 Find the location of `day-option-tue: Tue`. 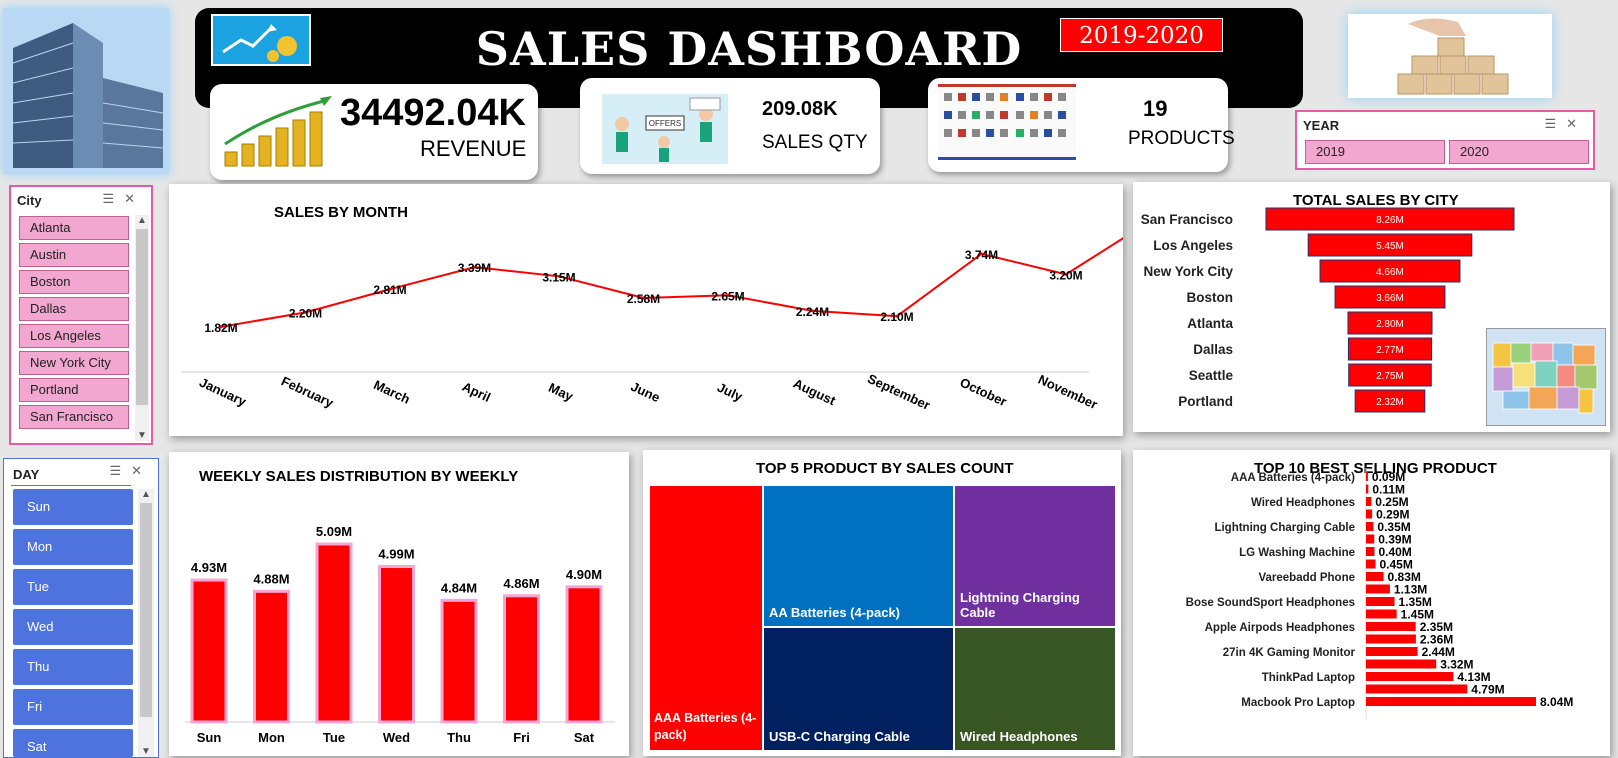

day-option-tue: Tue is located at coordinates (73, 587).